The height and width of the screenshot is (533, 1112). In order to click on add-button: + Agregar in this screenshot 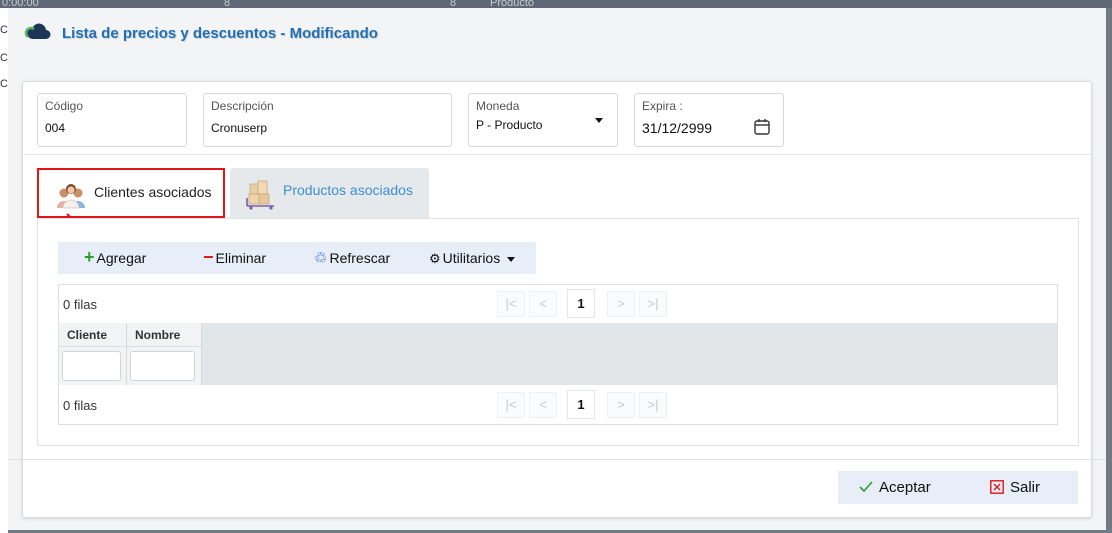, I will do `click(115, 257)`.